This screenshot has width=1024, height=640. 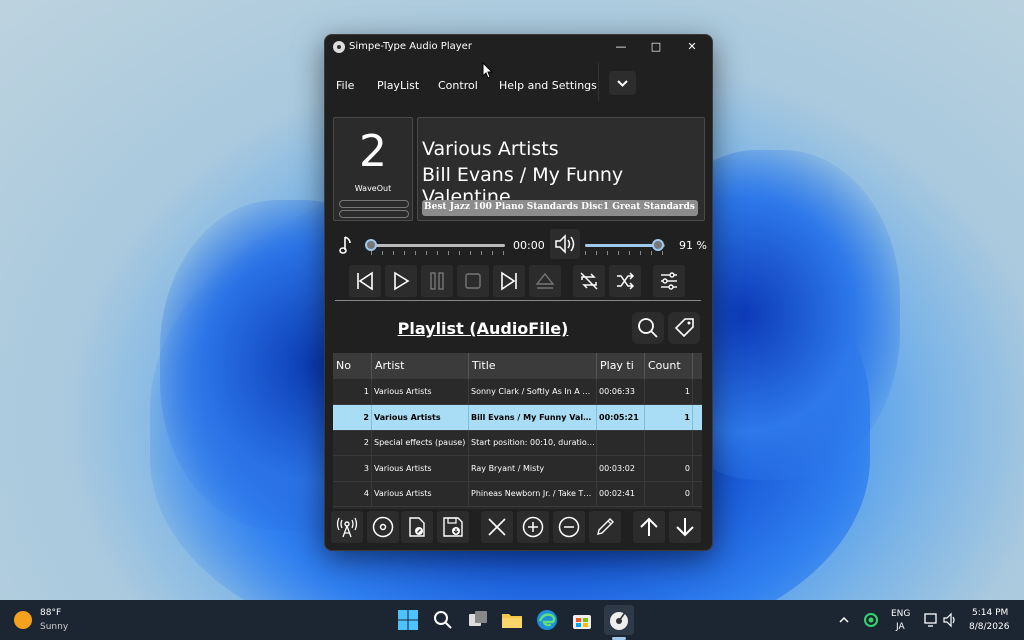 What do you see at coordinates (420, 366) in the screenshot?
I see `column-header-artist: Artist` at bounding box center [420, 366].